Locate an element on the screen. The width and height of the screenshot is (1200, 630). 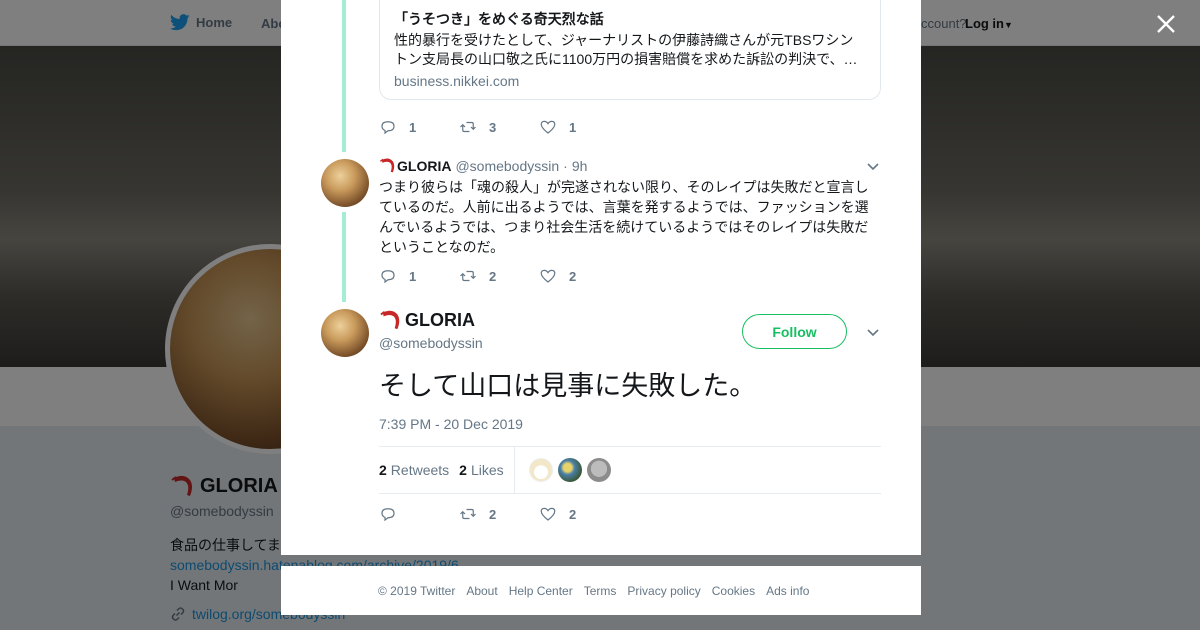
retweet-count: 3 is located at coordinates (493, 127).